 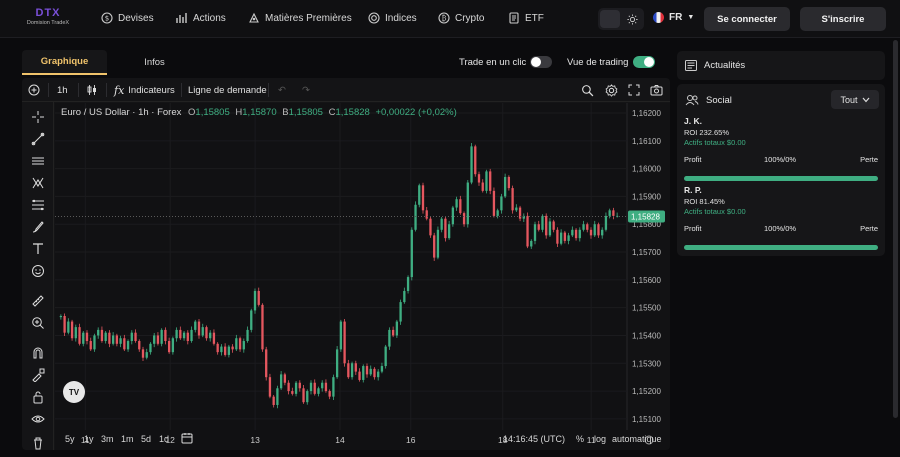 What do you see at coordinates (227, 90) in the screenshot?
I see `order-line-button: Ligne de demande` at bounding box center [227, 90].